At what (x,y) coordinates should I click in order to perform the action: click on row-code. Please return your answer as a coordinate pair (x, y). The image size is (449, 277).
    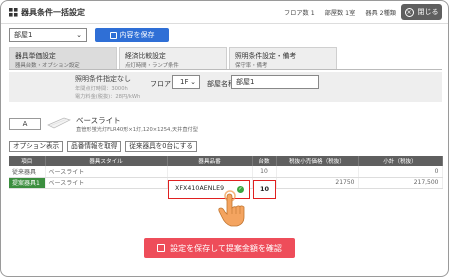
    Looking at the image, I should click on (210, 172).